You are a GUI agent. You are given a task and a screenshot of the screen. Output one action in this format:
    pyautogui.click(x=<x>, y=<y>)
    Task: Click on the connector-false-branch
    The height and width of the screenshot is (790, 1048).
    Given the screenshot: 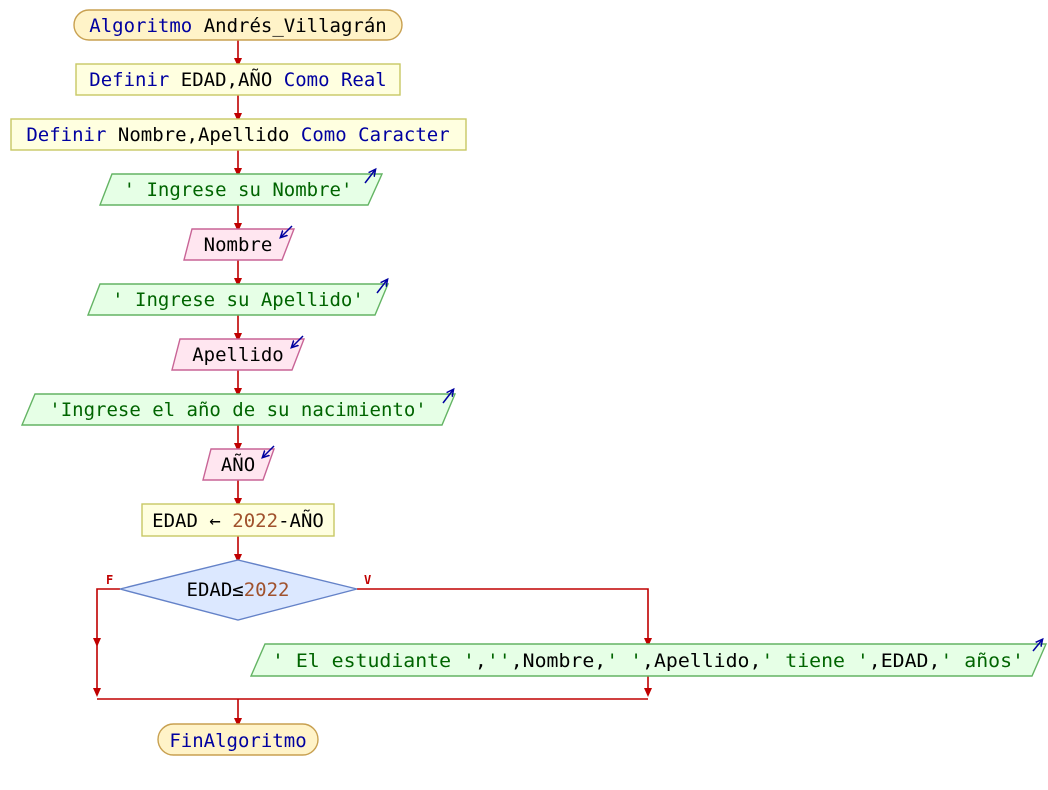 What is the action you would take?
    pyautogui.click(x=106, y=617)
    